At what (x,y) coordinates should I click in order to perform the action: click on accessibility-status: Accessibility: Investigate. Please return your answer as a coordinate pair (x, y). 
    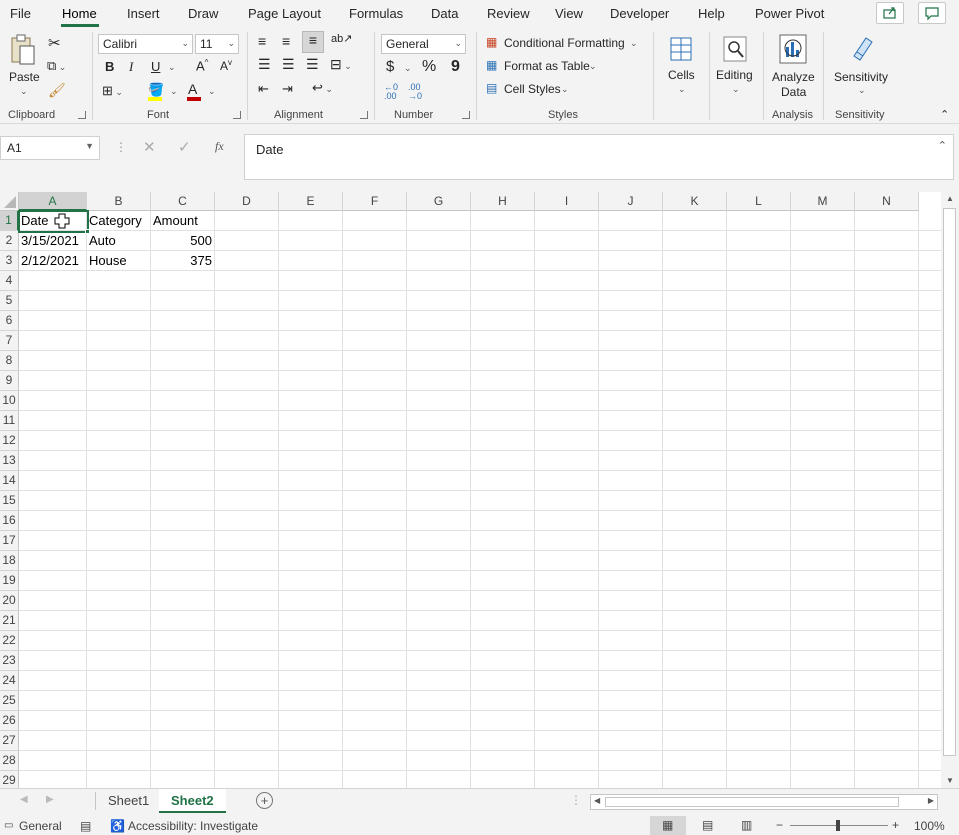
    Looking at the image, I should click on (193, 826).